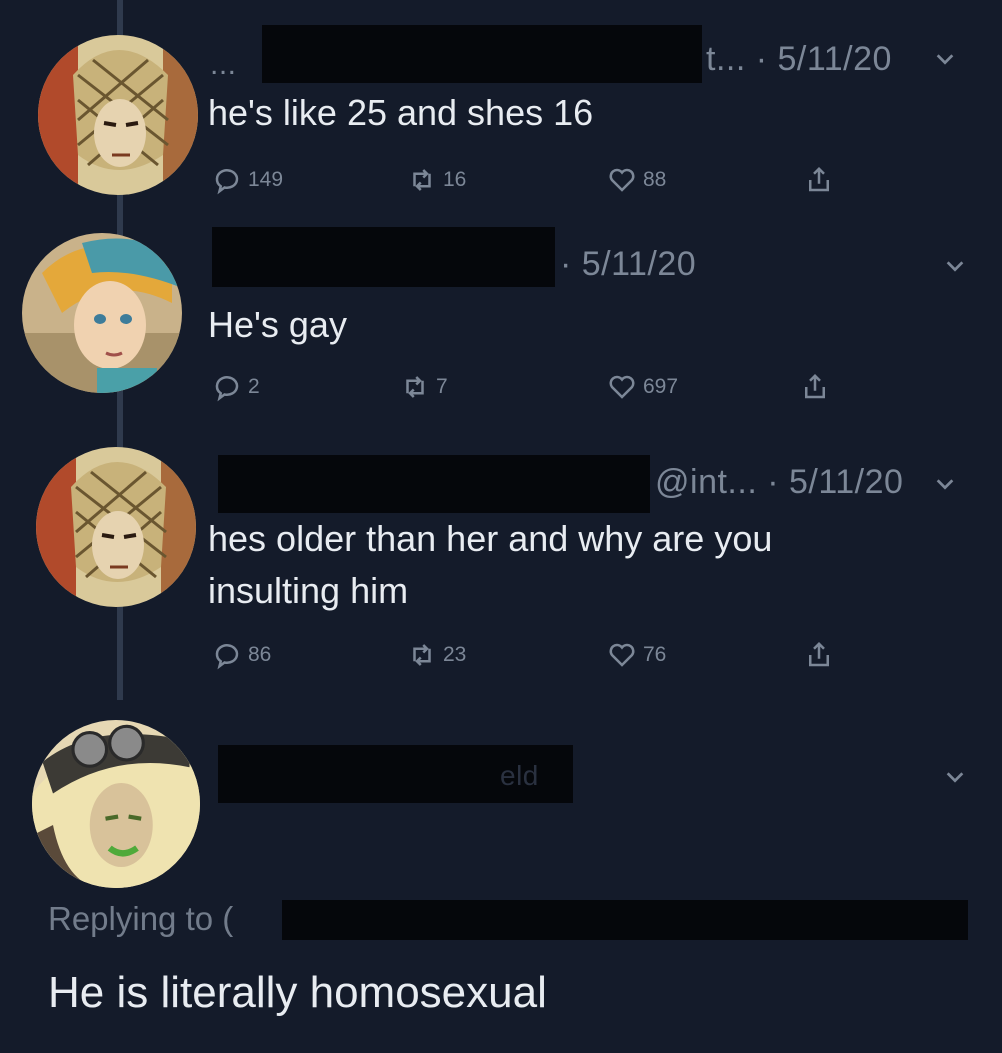 This screenshot has height=1053, width=1002. What do you see at coordinates (277, 324) in the screenshot?
I see `tweet-text: He's gay` at bounding box center [277, 324].